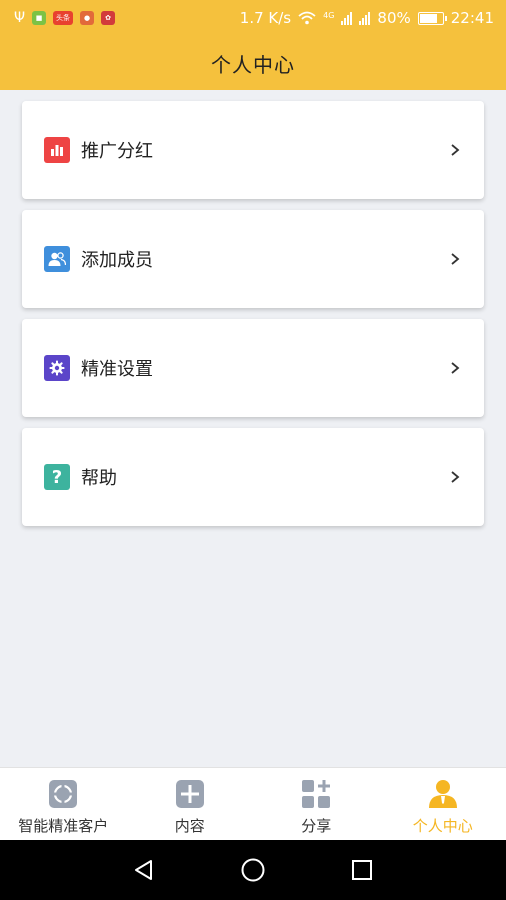  I want to click on menu-item-label: 添加成员, so click(117, 260).